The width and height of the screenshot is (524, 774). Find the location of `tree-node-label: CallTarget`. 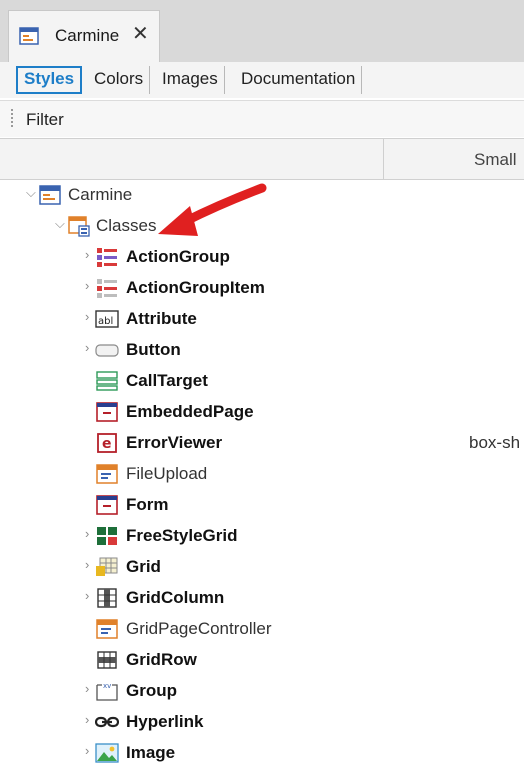

tree-node-label: CallTarget is located at coordinates (167, 380).